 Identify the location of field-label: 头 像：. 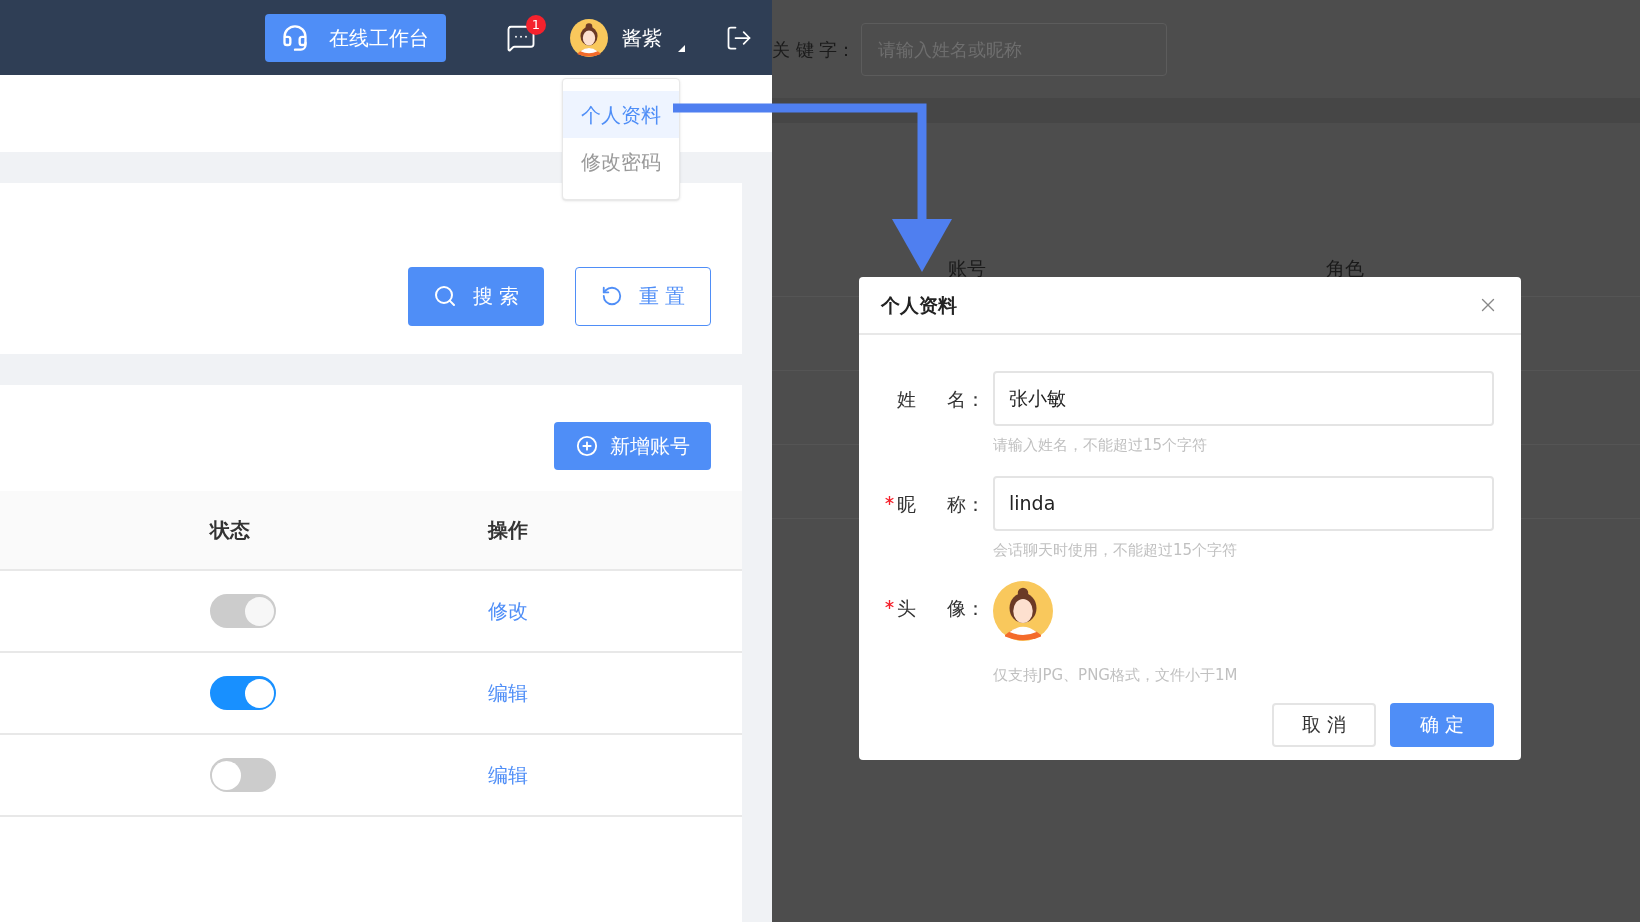
(941, 608).